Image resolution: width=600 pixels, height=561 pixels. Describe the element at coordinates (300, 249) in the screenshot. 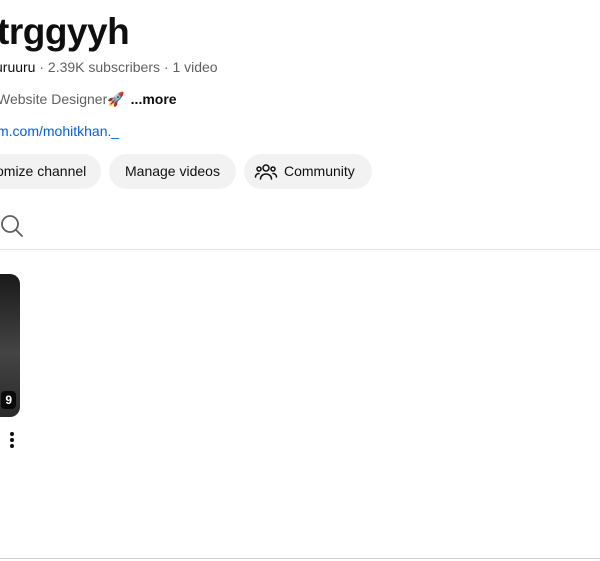

I see `tabs-divider` at that location.